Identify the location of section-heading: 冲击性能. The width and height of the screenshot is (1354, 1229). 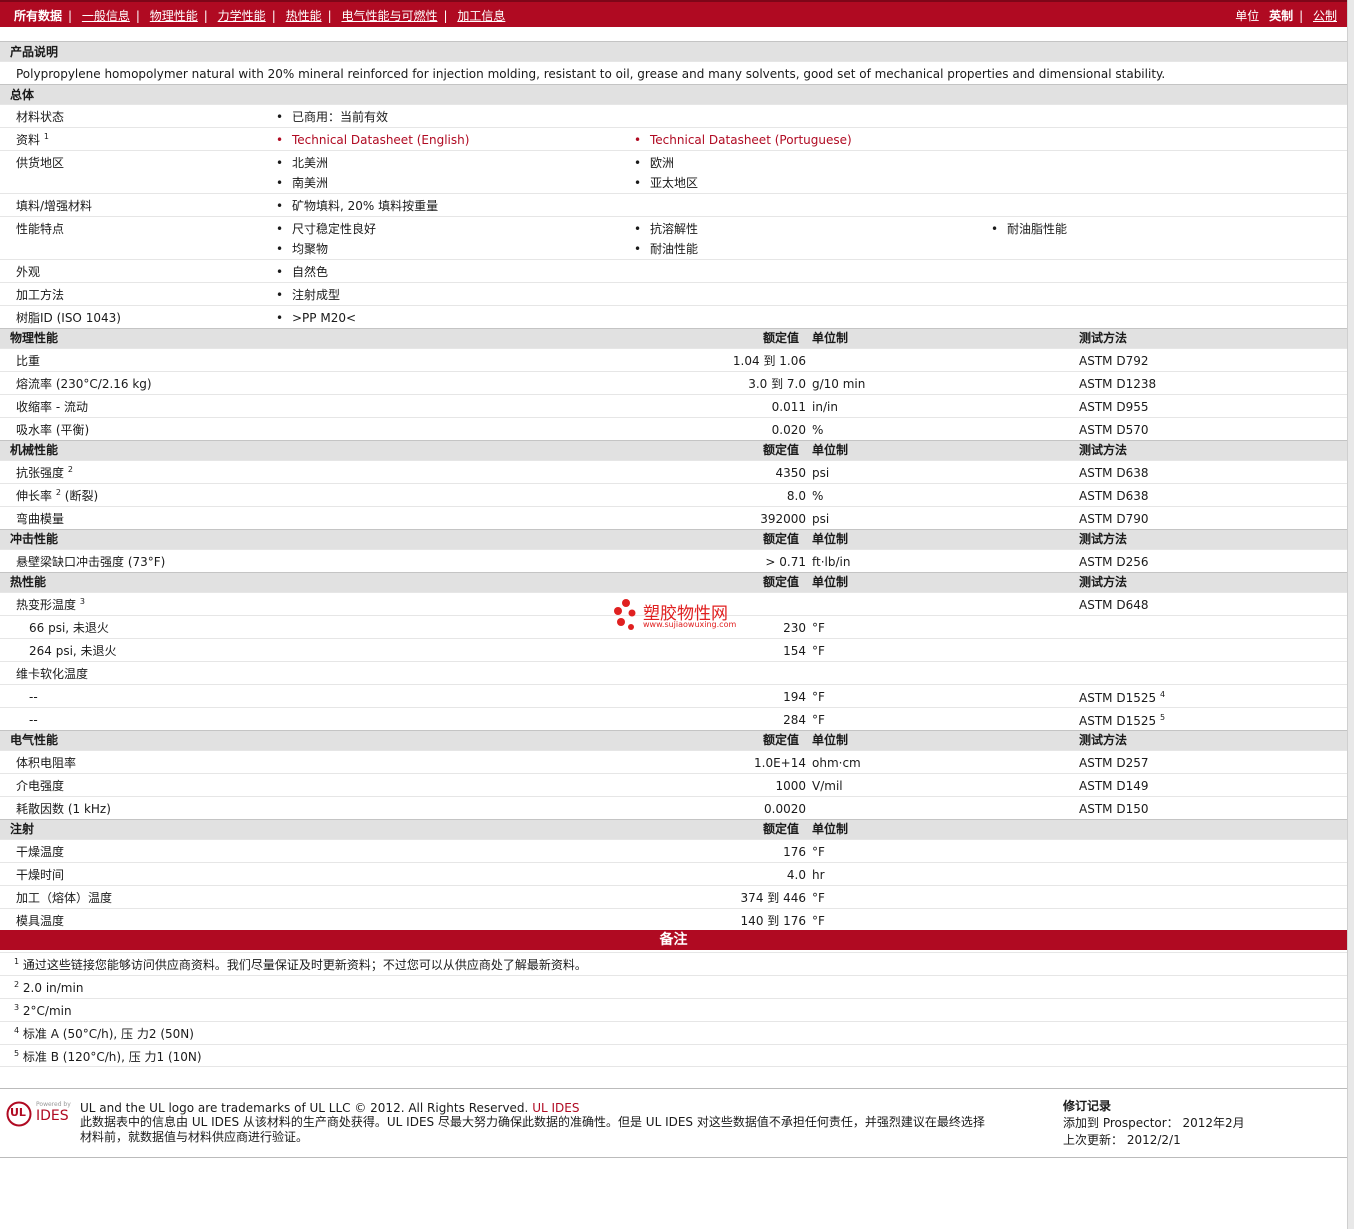
(34, 539).